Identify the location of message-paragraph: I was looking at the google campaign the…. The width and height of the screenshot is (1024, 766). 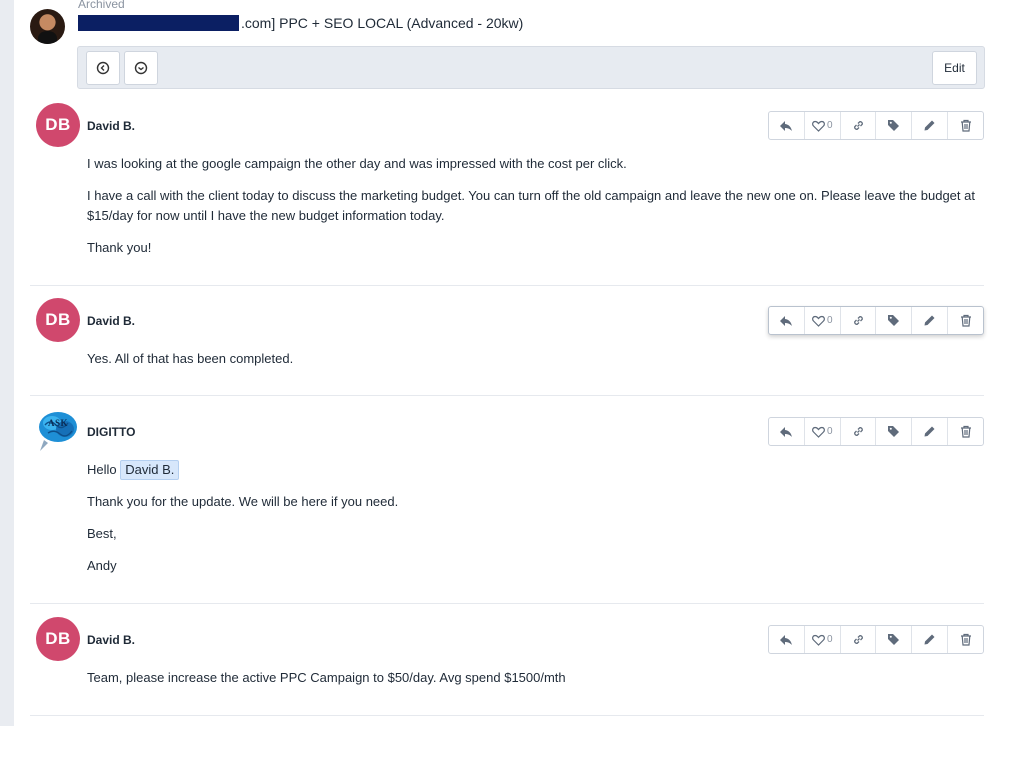
(357, 163).